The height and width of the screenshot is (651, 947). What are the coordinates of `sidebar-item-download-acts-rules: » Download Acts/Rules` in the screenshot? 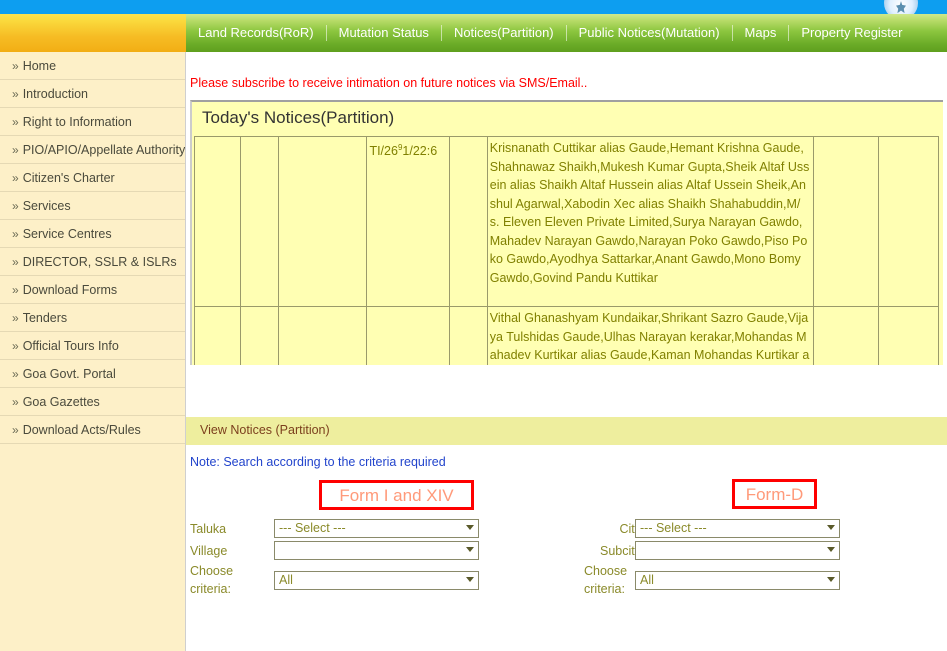 It's located at (92, 430).